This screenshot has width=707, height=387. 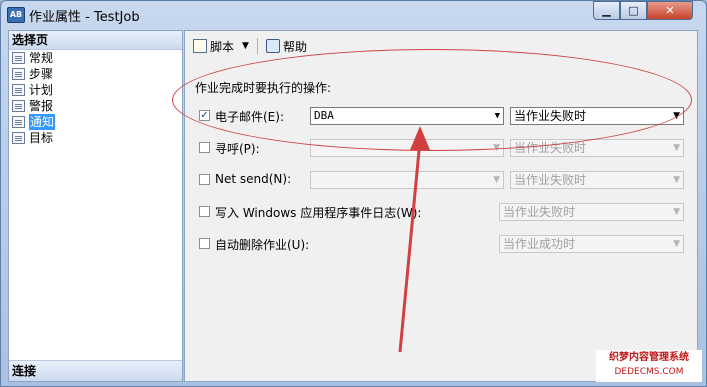 What do you see at coordinates (204, 147) in the screenshot?
I see `pager-checkbox` at bounding box center [204, 147].